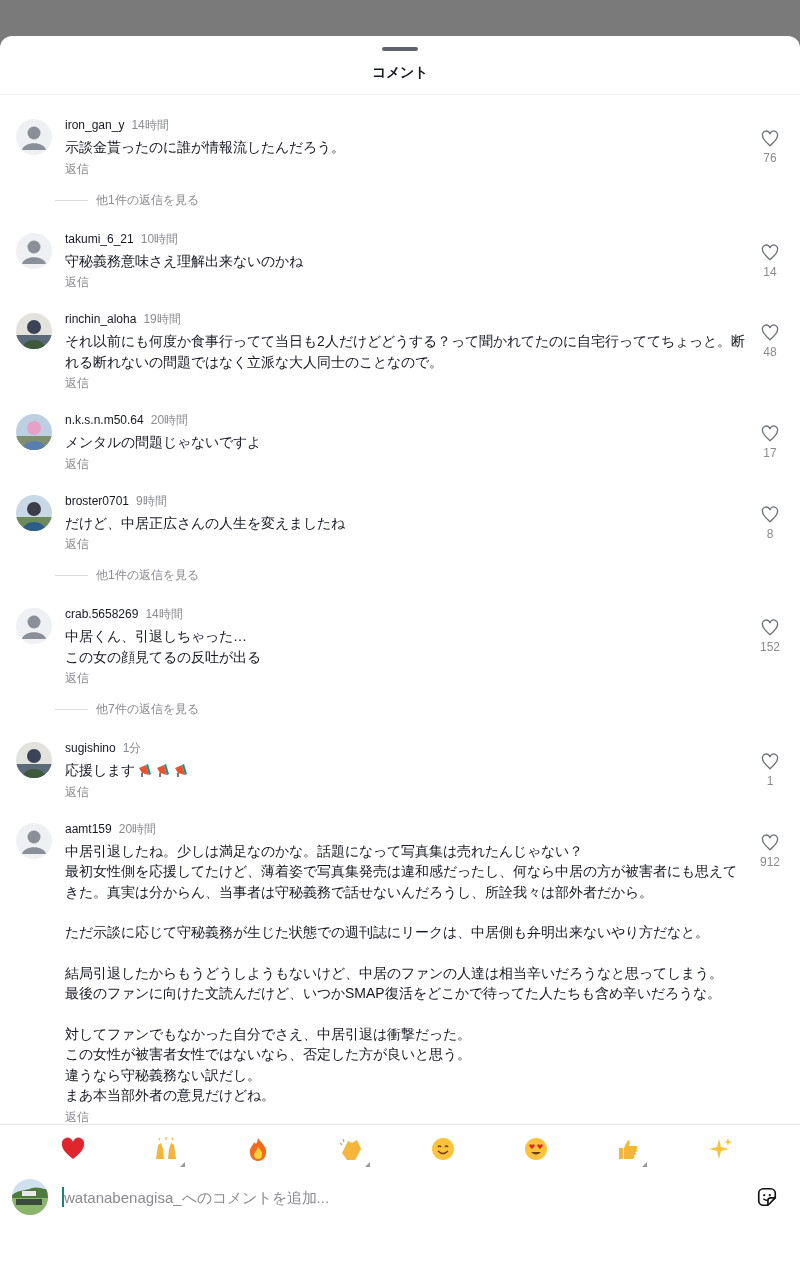 This screenshot has width=800, height=1280. What do you see at coordinates (405, 352) in the screenshot?
I see `comment-text: それ以前にも何度か食事行ってて当日も2人だけどどうする？って聞かれてたのに自宅行っててちょっと。断れる断れないの問題ではなく立派な大人同士のことなので。` at bounding box center [405, 352].